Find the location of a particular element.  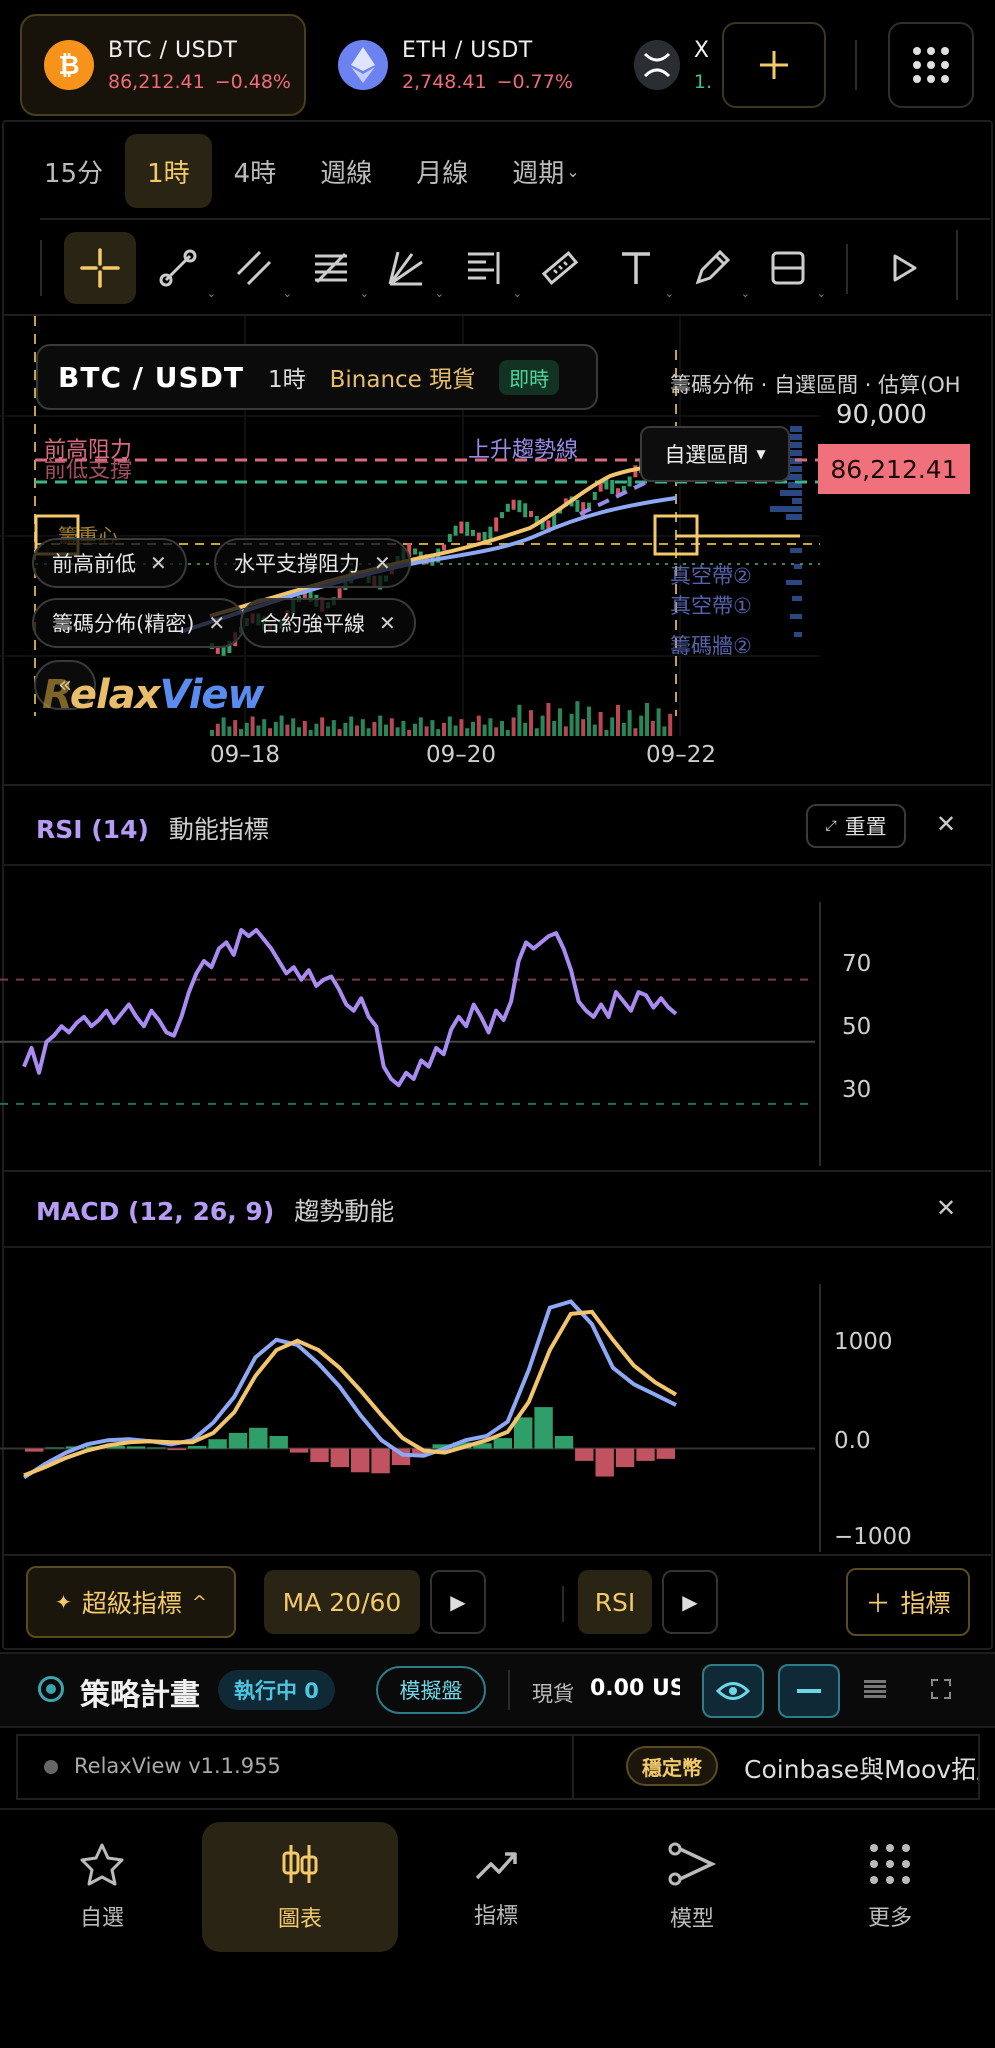

nav-indicators: 指標 is located at coordinates (496, 1887).